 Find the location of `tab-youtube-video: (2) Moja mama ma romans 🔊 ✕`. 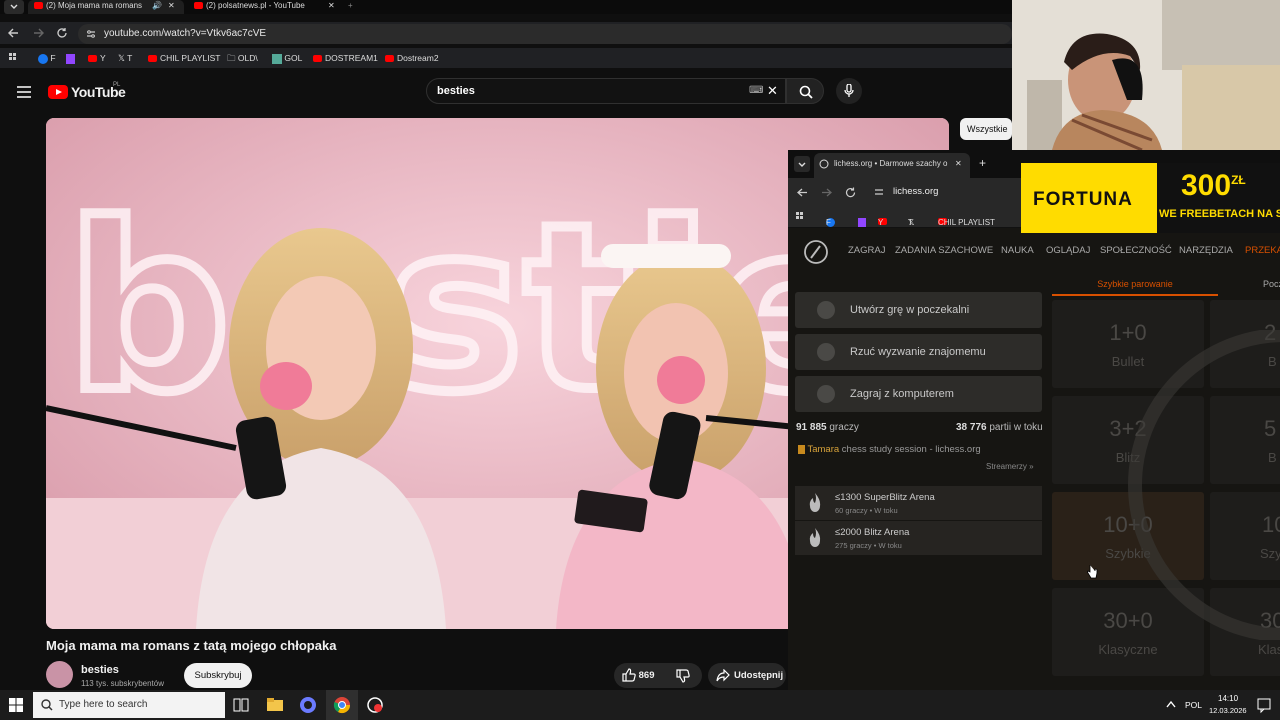

tab-youtube-video: (2) Moja mama ma romans 🔊 ✕ is located at coordinates (106, 7).